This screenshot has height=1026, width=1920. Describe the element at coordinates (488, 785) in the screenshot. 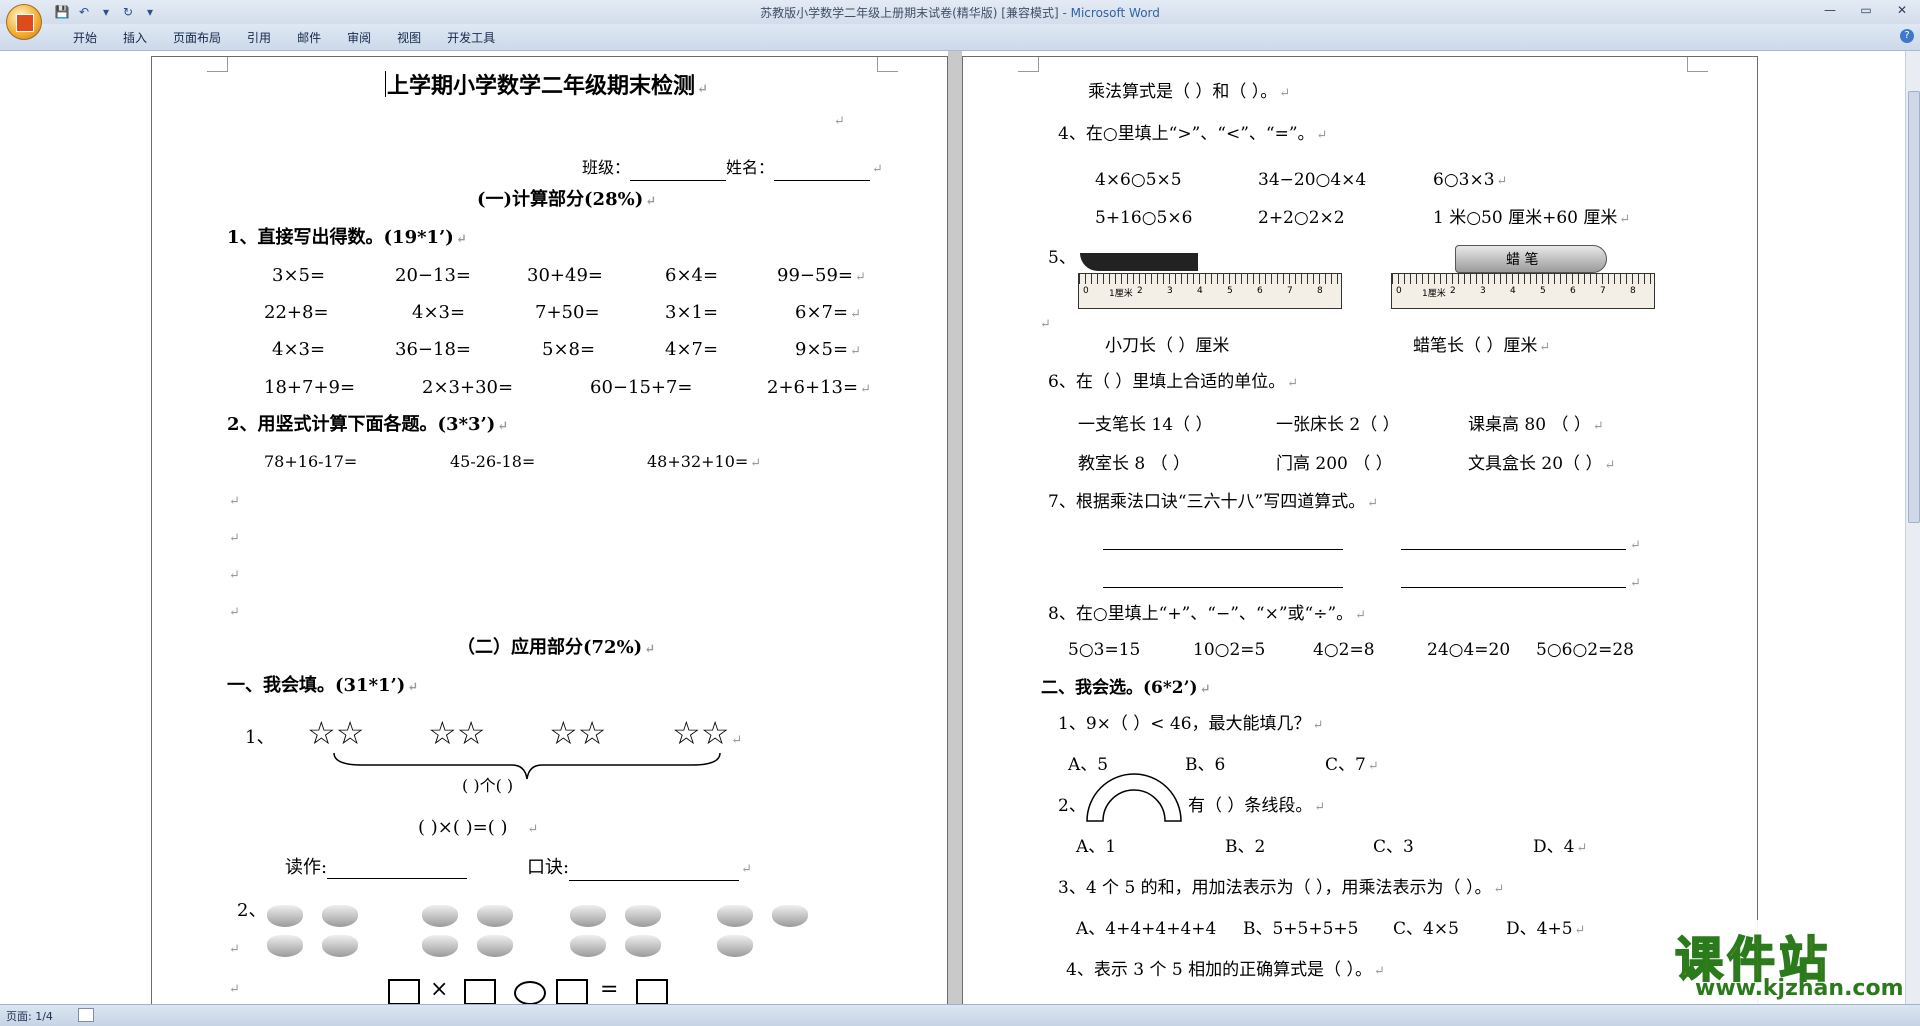

I see `brace-caption: ( )个( )` at that location.